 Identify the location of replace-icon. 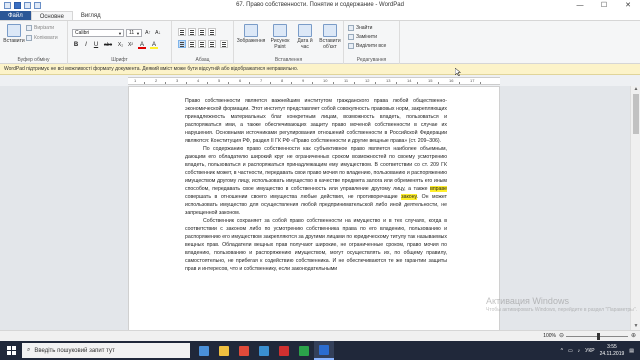
(351, 37).